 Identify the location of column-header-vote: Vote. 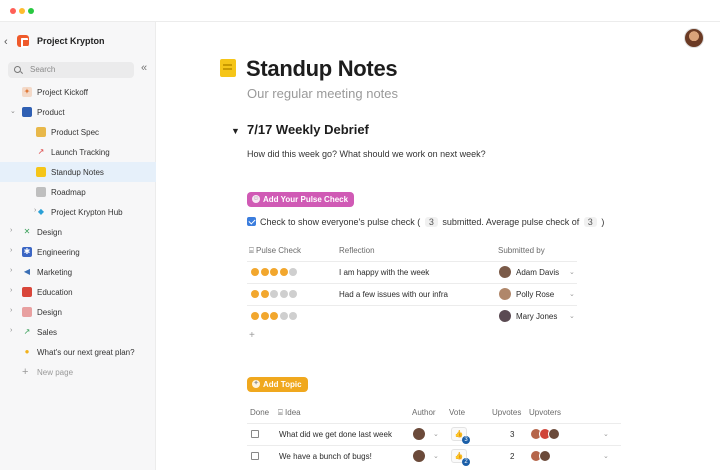
(457, 412).